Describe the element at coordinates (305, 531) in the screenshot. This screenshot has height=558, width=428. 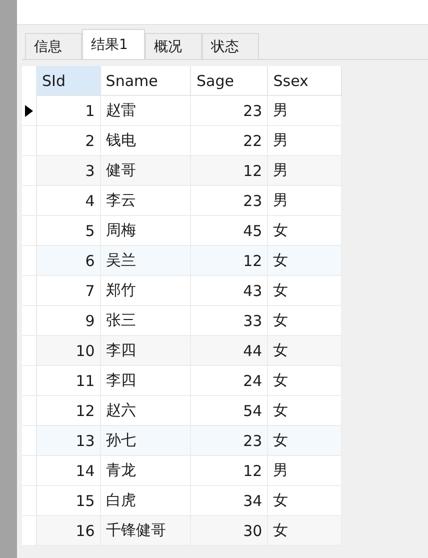
I see `table-cell: 女` at that location.